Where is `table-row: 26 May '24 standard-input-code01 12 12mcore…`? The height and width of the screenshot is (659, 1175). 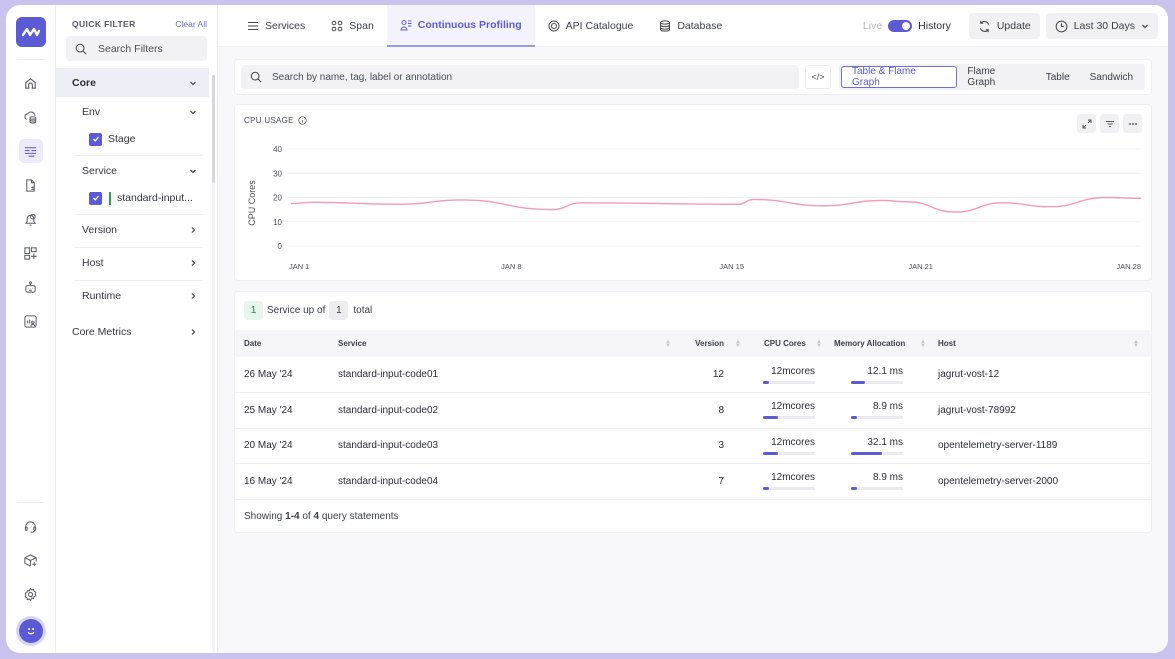
table-row: 26 May '24 standard-input-code01 12 12mcore… is located at coordinates (693, 375).